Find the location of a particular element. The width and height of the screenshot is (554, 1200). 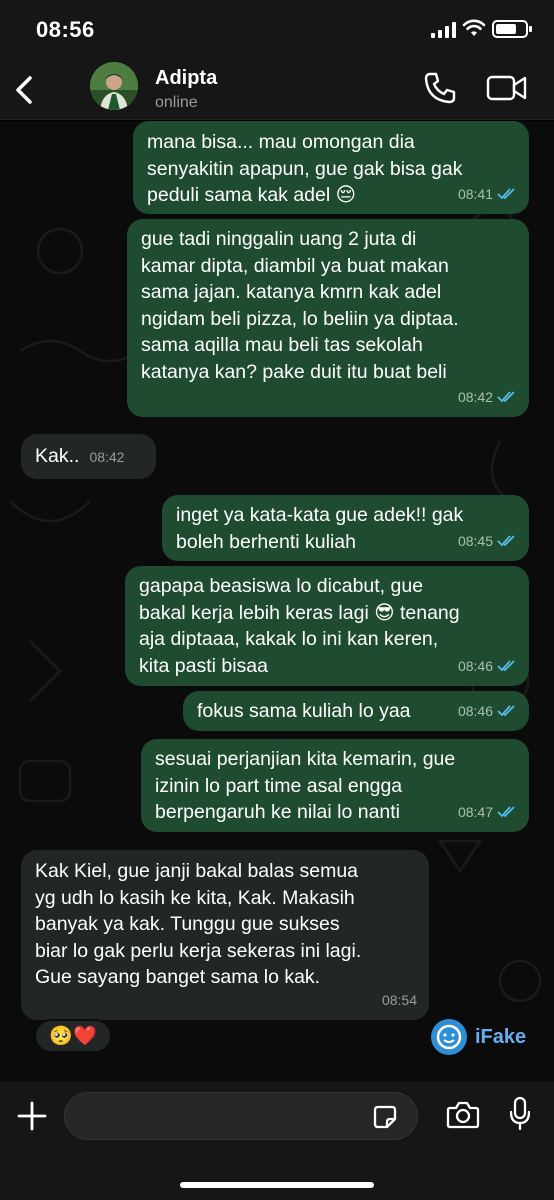

ifake-logo-icon is located at coordinates (449, 1037).